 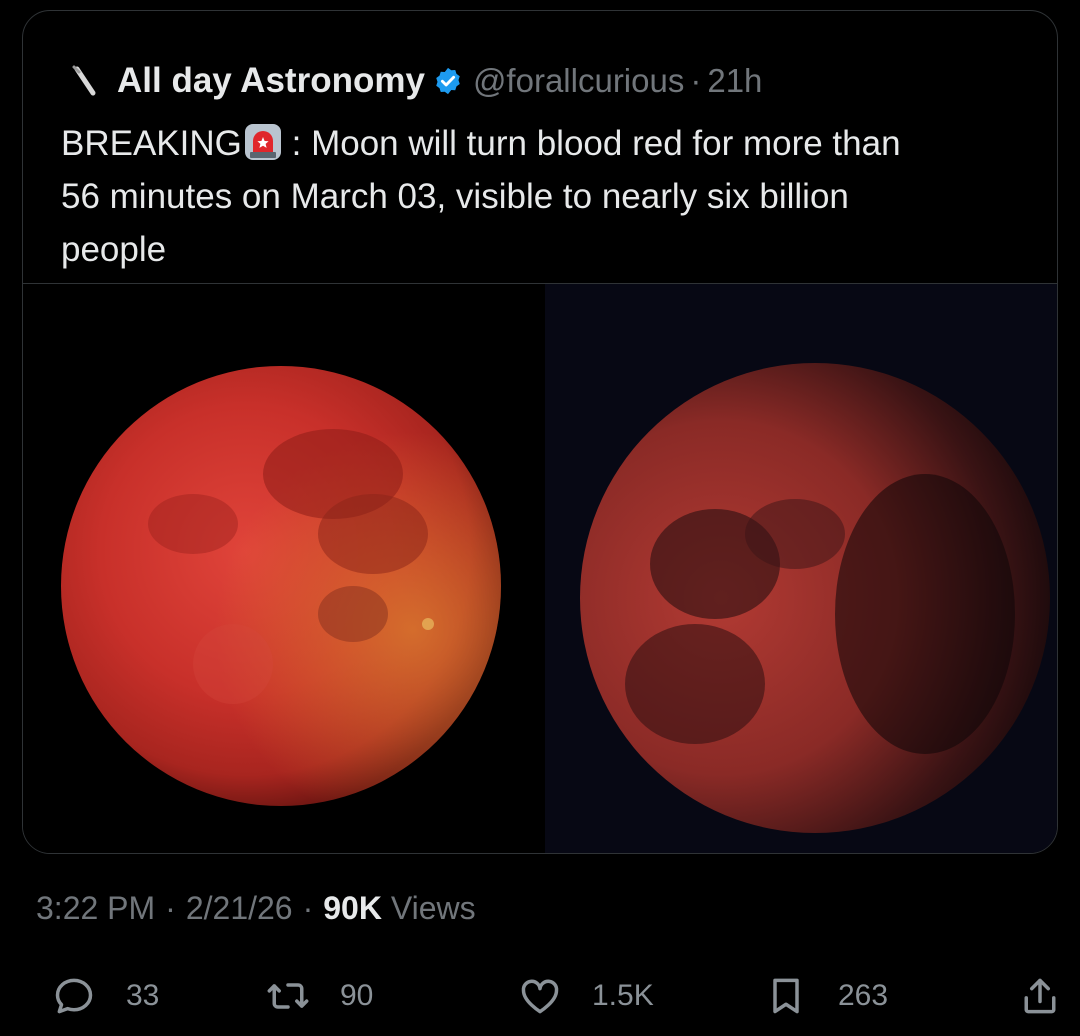 What do you see at coordinates (826, 996) in the screenshot?
I see `bookmark-button: 263` at bounding box center [826, 996].